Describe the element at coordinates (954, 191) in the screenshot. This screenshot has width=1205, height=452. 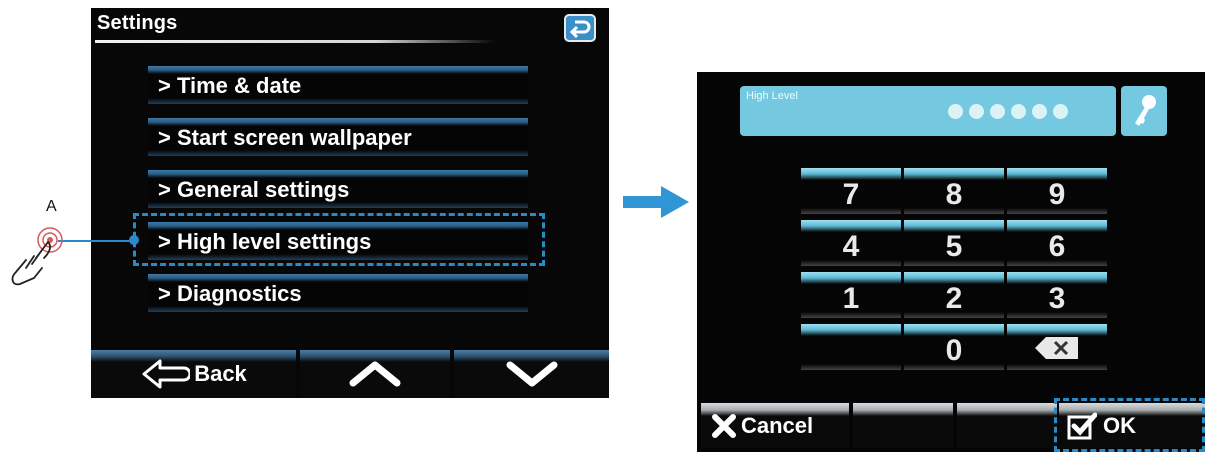
I see `keypad-key-8: 8` at that location.